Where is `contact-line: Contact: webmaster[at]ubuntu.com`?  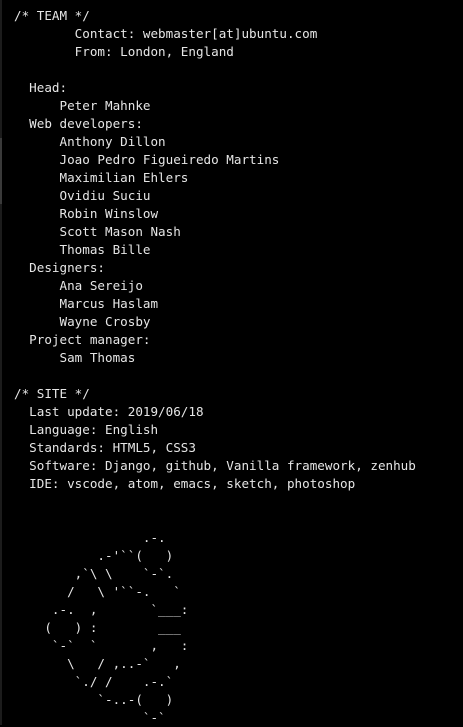
contact-line: Contact: webmaster[at]ubuntu.com is located at coordinates (166, 33).